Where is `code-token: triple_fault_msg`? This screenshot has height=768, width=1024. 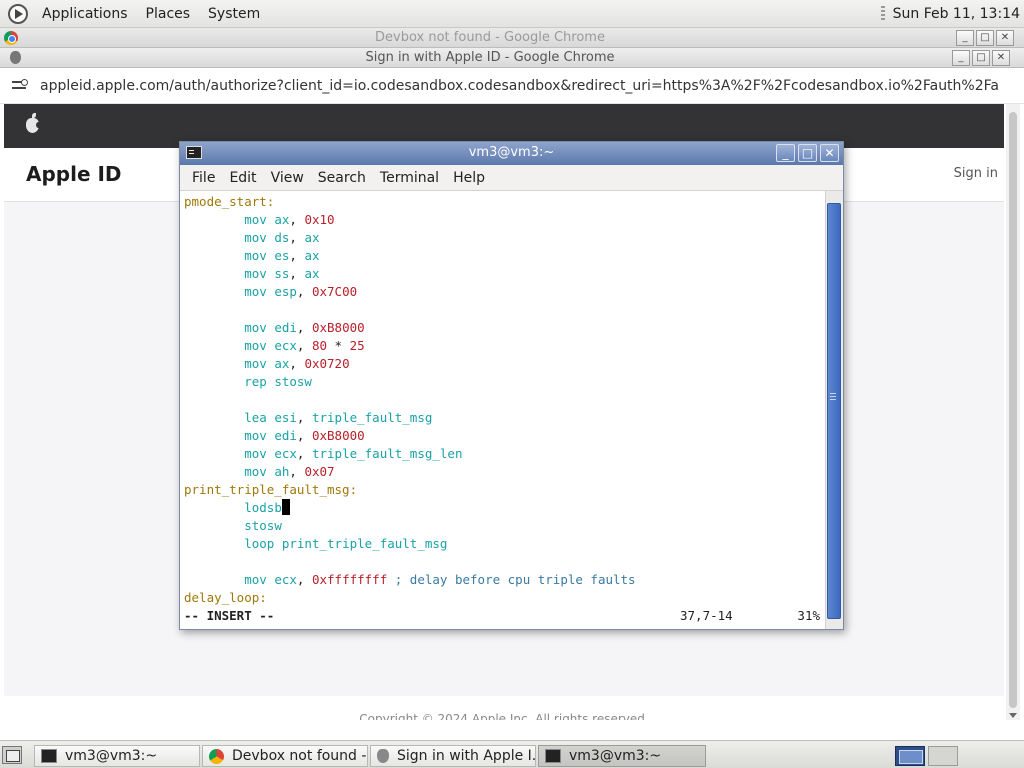
code-token: triple_fault_msg is located at coordinates (372, 417).